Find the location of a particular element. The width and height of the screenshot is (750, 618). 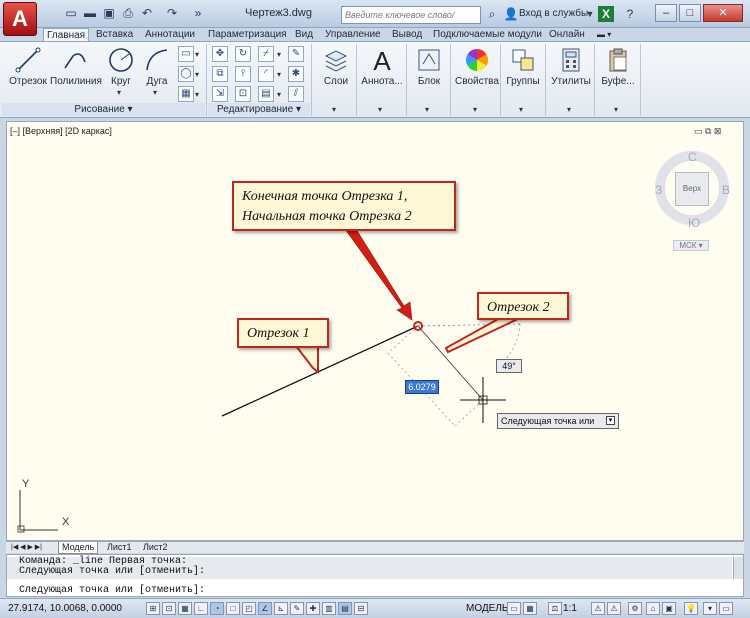

quick-properties-icon: ▤ is located at coordinates (345, 608).